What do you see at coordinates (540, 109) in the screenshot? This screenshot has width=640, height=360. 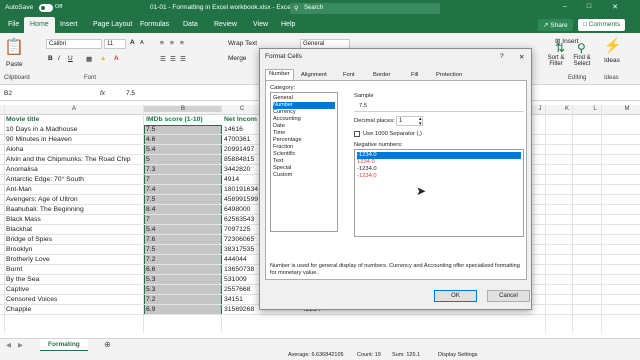 I see `col-header-j: J` at bounding box center [540, 109].